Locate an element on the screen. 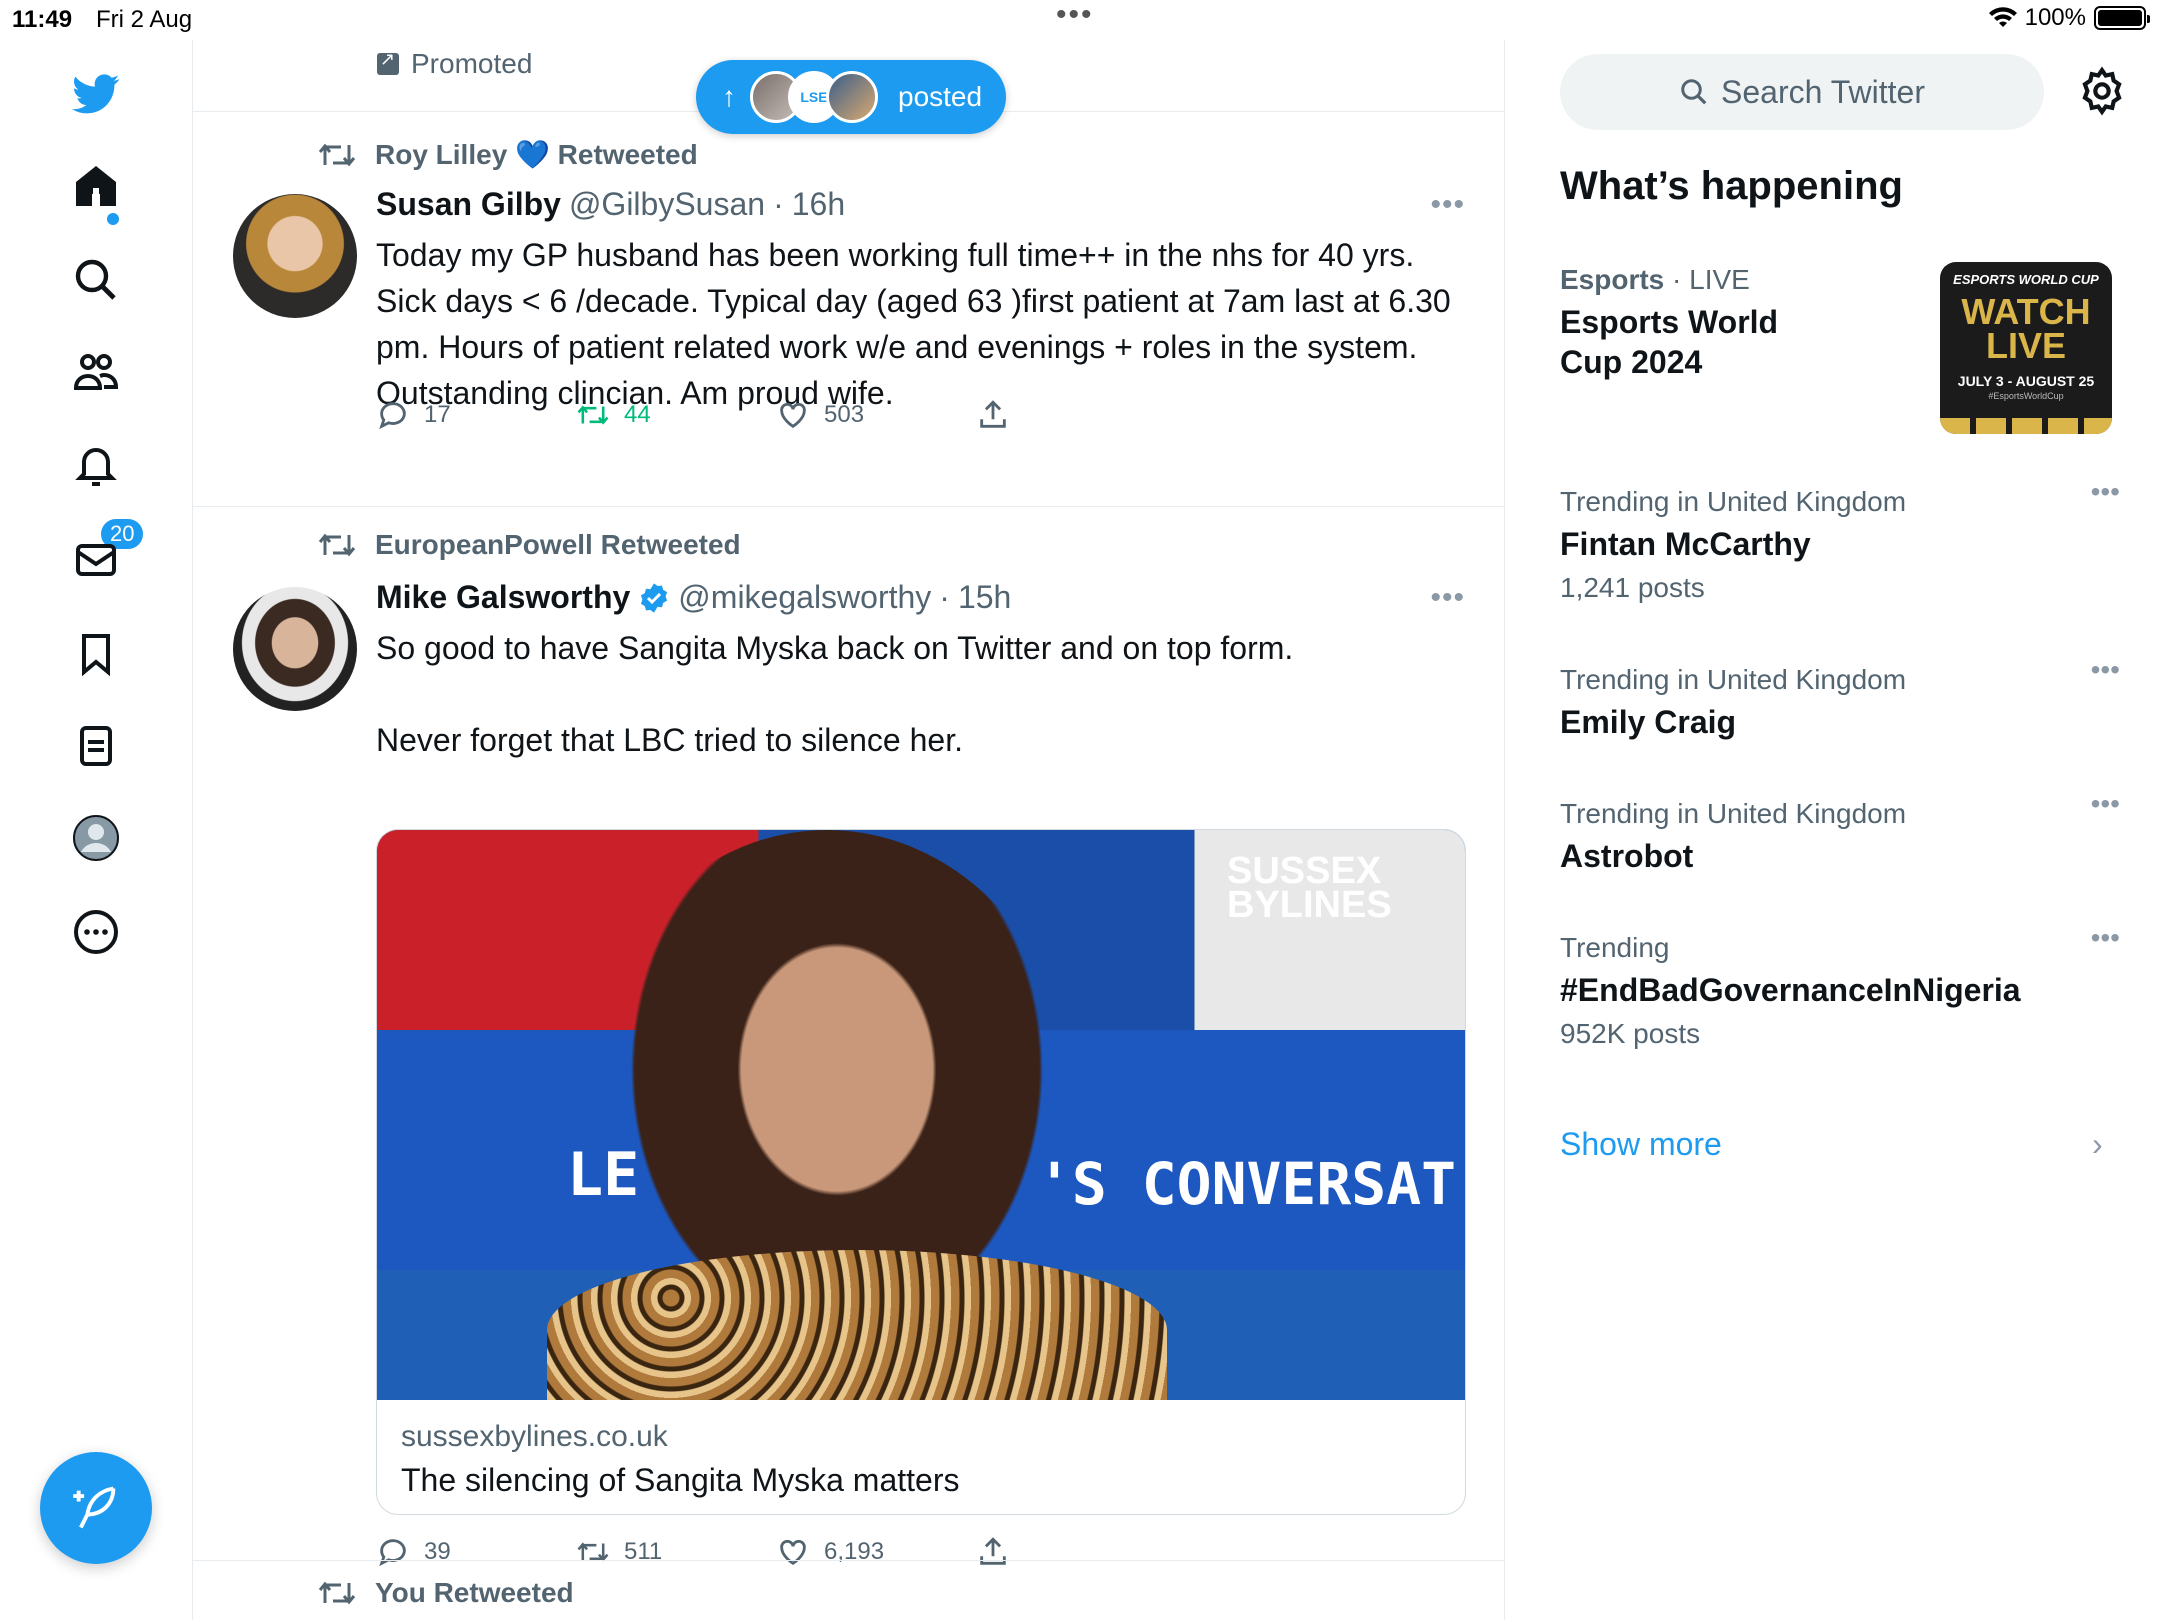 This screenshot has height=1620, width=2160. new-posts-label: posted is located at coordinates (940, 96).